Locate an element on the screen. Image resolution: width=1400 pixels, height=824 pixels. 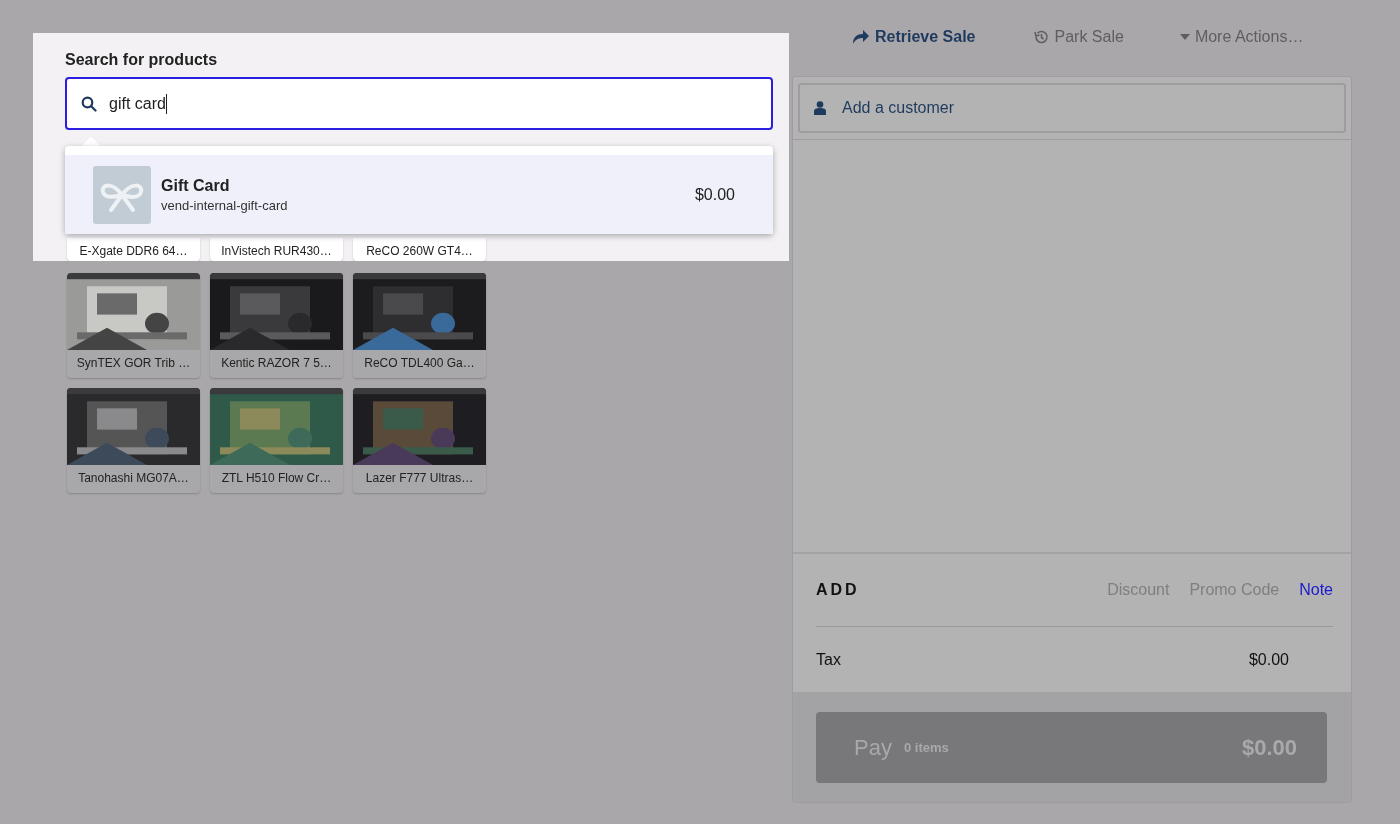
search-label: Search for products is located at coordinates (142, 60).